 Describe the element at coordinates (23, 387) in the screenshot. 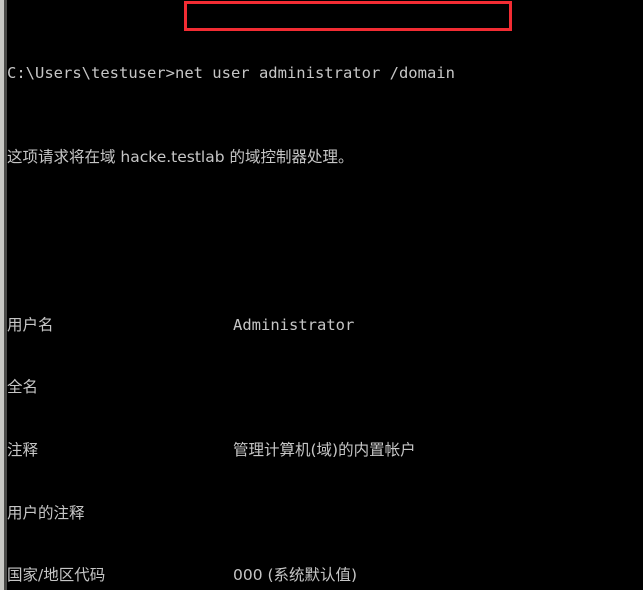

I see `field-label: 全名` at that location.